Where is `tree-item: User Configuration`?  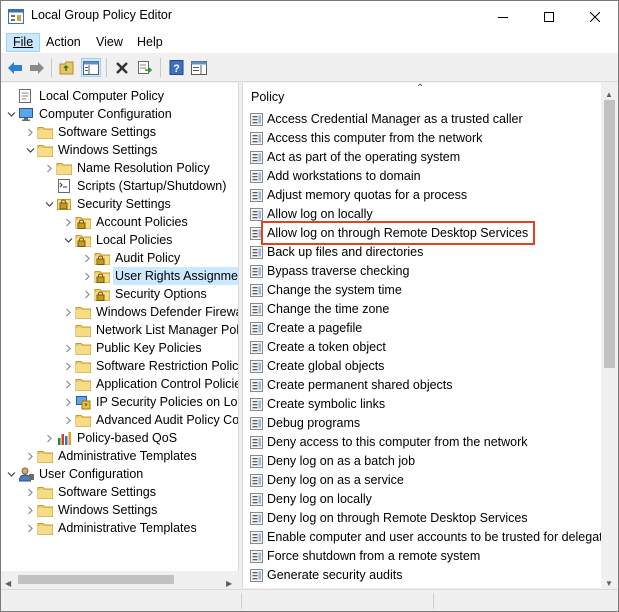
tree-item: User Configuration is located at coordinates (119, 474).